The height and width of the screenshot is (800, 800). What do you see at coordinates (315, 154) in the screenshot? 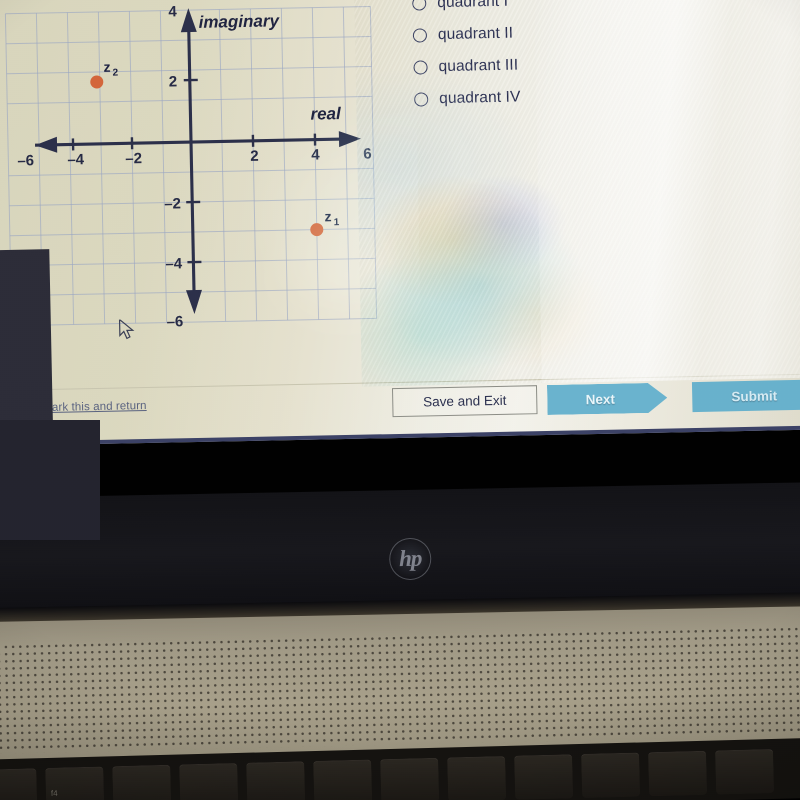
I see `x-tick-label: 4` at bounding box center [315, 154].